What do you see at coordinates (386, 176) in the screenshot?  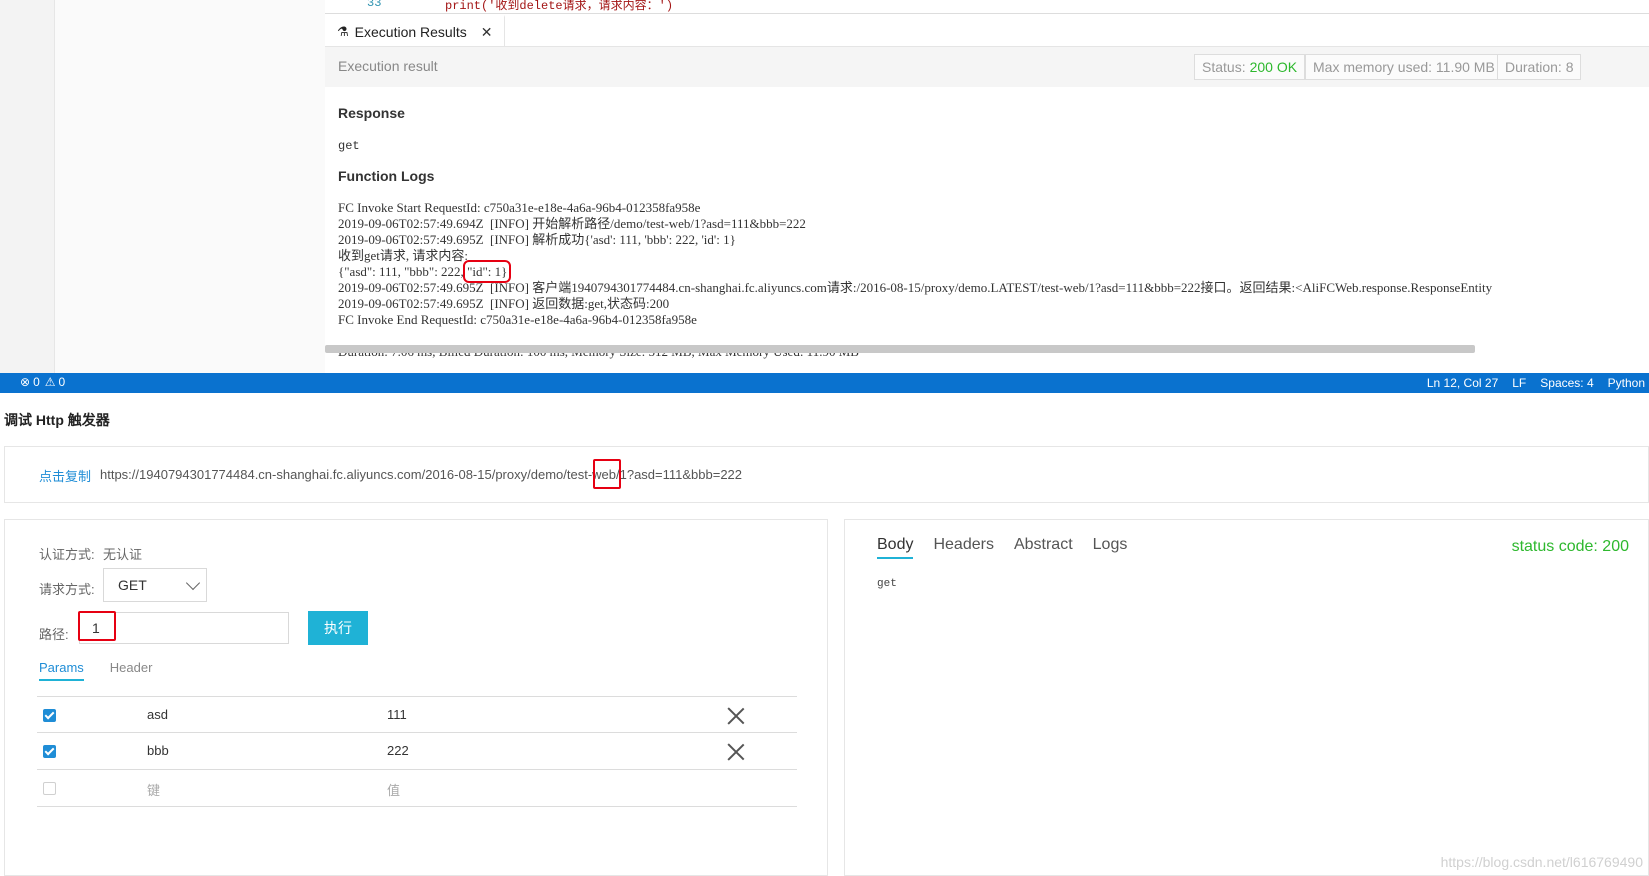 I see `function-logs-heading: Function Logs` at bounding box center [386, 176].